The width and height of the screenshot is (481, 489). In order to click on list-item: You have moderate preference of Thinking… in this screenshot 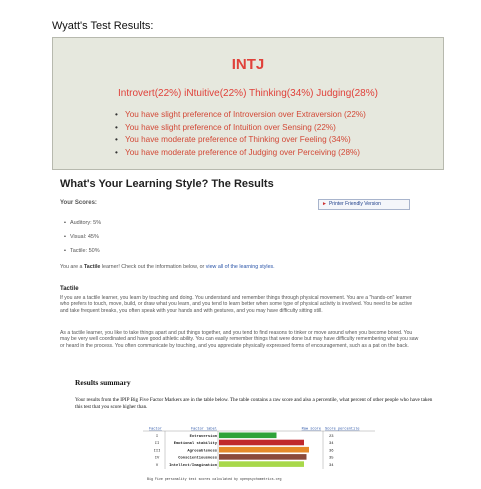, I will do `click(240, 140)`.